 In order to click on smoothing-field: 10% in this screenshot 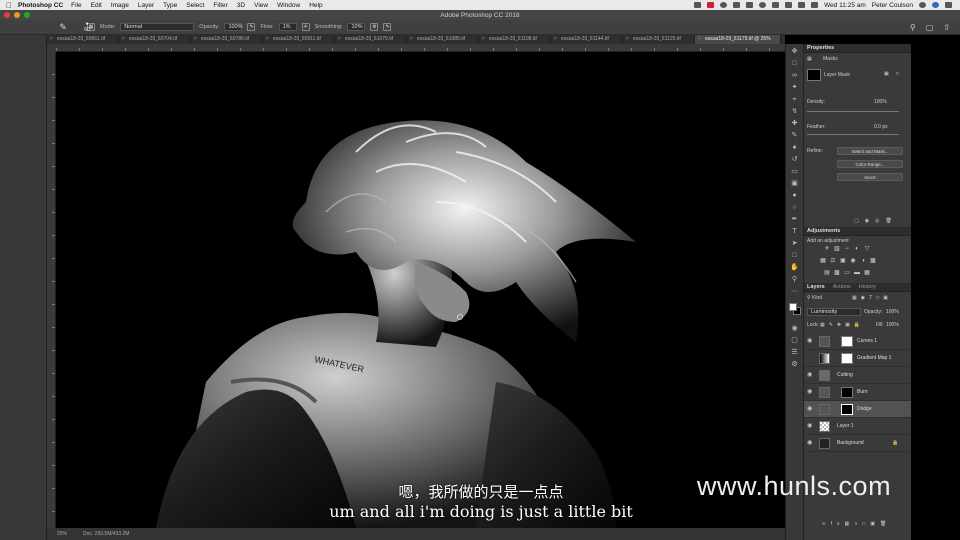, I will do `click(356, 27)`.